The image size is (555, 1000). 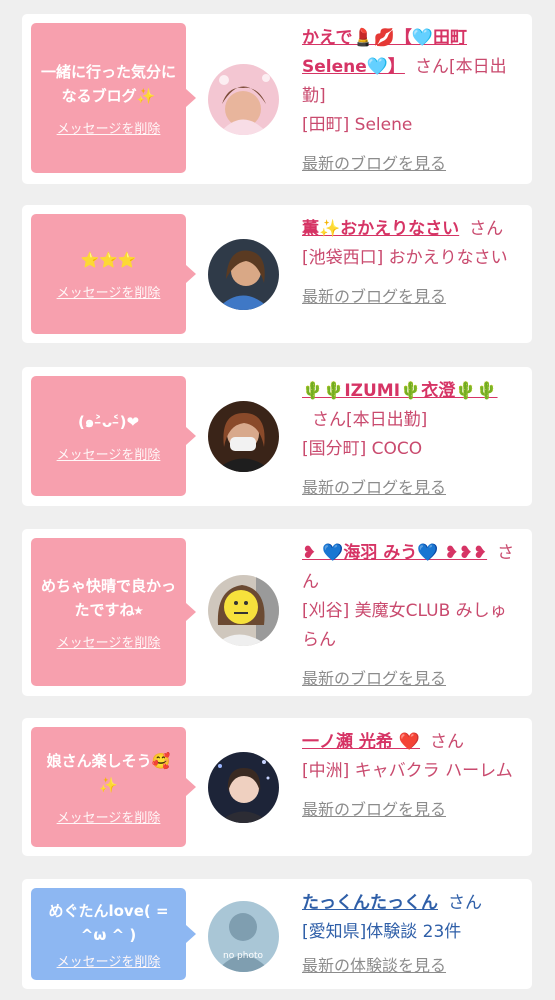 What do you see at coordinates (412, 965) in the screenshot?
I see `latest-review-link: 最新の体験談を見る` at bounding box center [412, 965].